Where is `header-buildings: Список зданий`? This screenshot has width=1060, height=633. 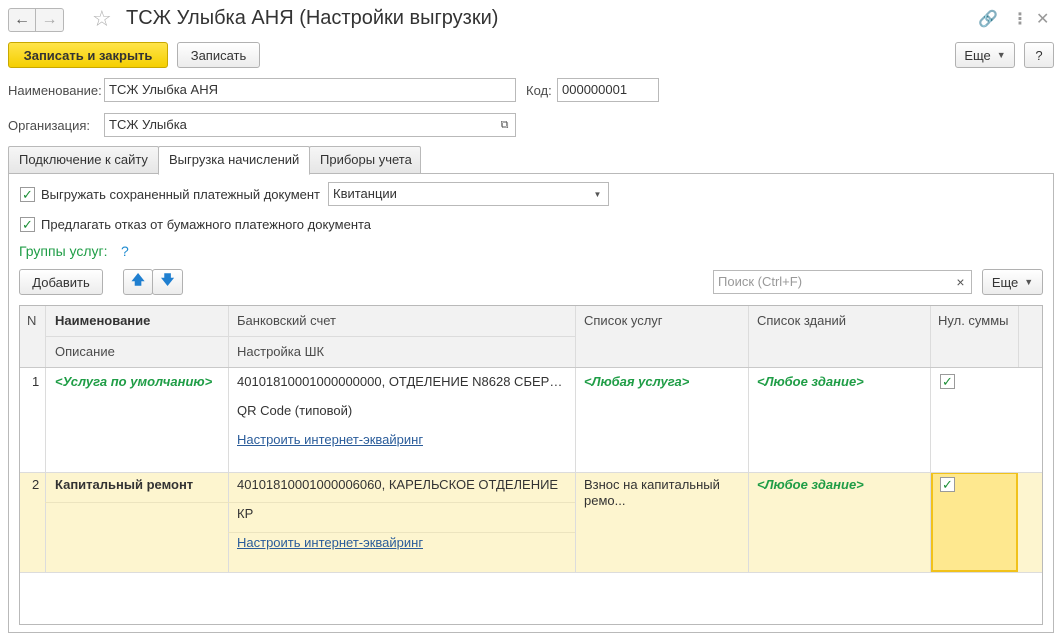
header-buildings: Список зданий is located at coordinates (801, 320).